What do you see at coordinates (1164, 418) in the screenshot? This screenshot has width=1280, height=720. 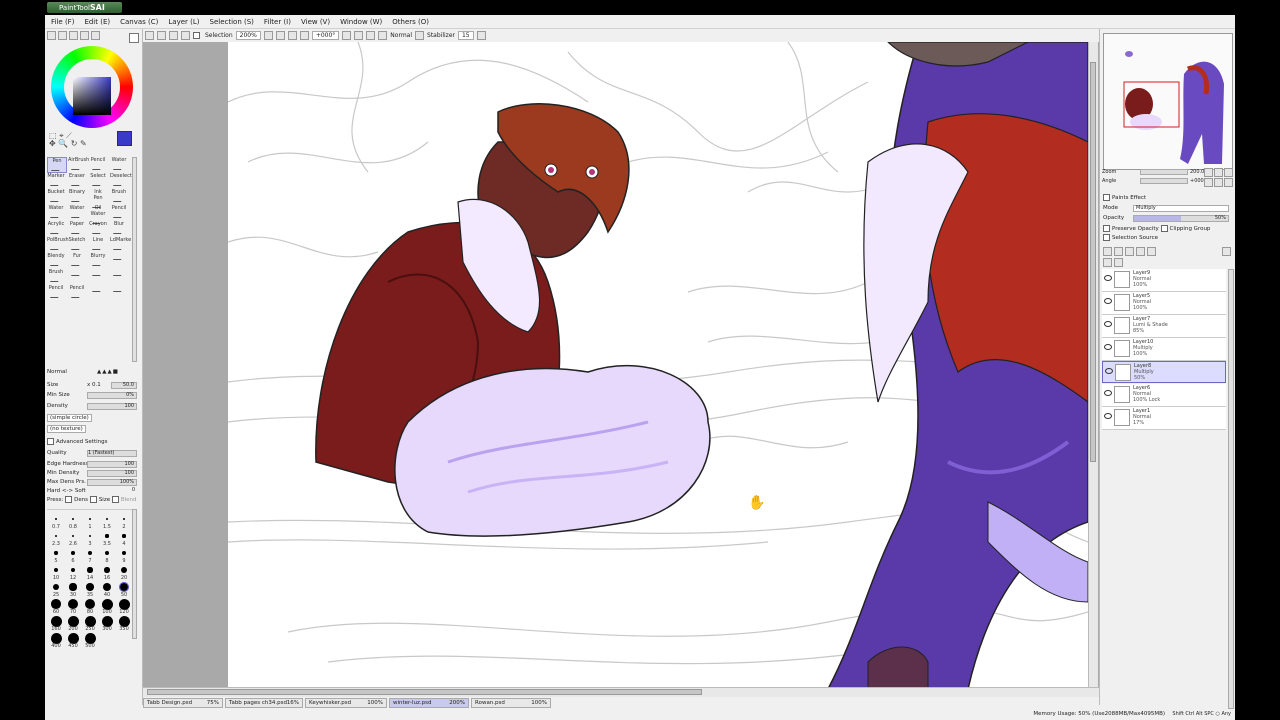 I see `layer-row: Layer1 Normal 17%` at bounding box center [1164, 418].